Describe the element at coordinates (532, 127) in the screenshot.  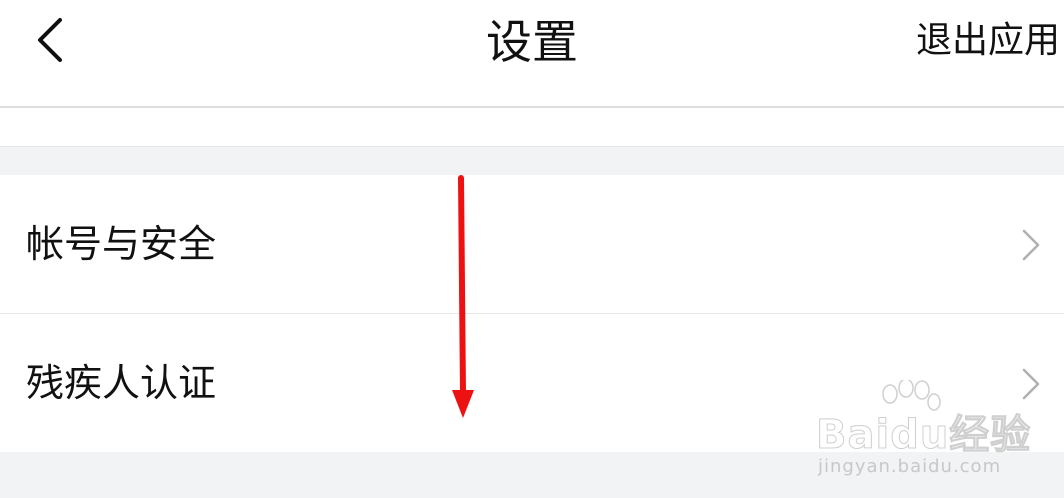
I see `spacer-strip` at that location.